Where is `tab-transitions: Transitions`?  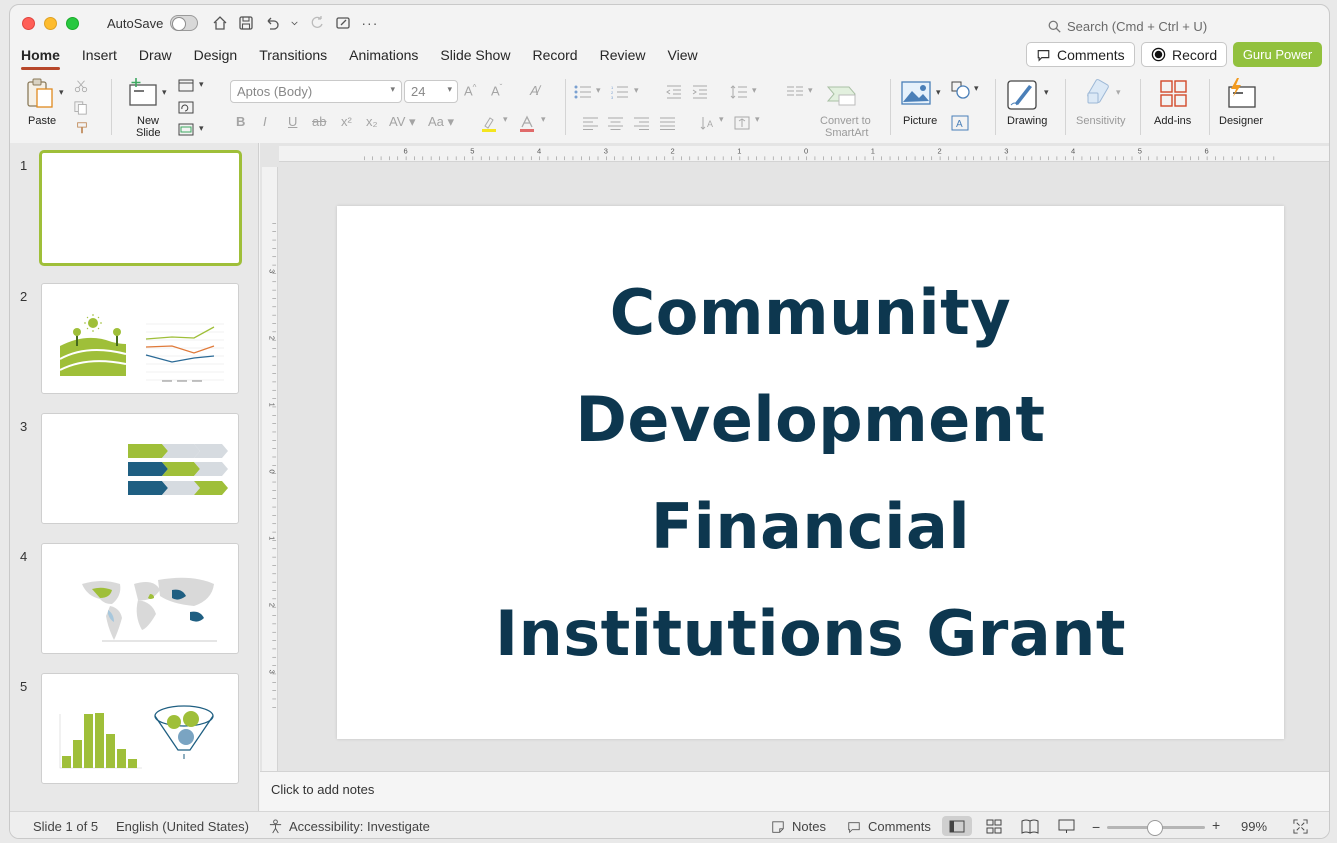
tab-transitions: Transitions is located at coordinates (293, 55).